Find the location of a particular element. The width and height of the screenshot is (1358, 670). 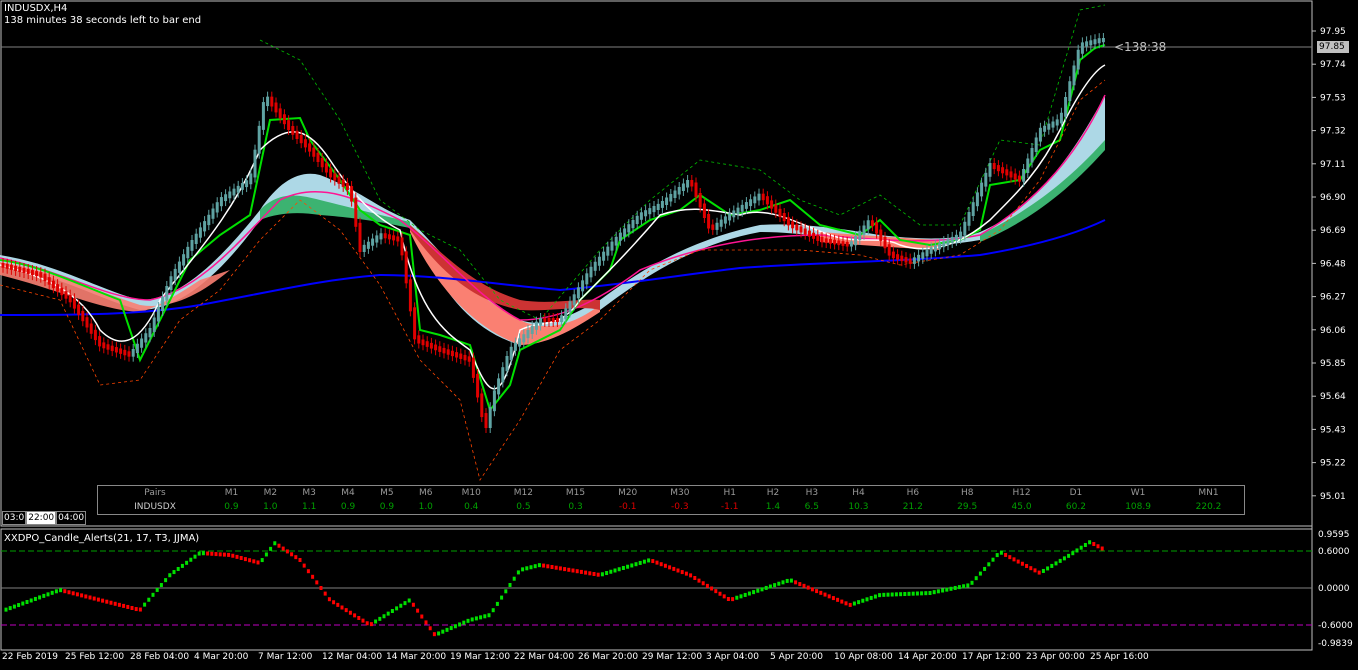

time-tick-label: 26 Mar 20:00 is located at coordinates (608, 657).